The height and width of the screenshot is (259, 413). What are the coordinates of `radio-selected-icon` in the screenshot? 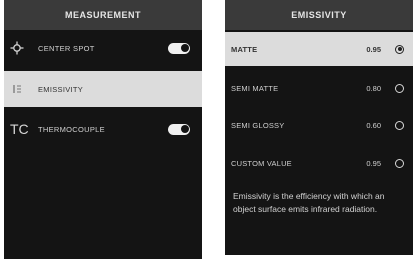 It's located at (399, 49).